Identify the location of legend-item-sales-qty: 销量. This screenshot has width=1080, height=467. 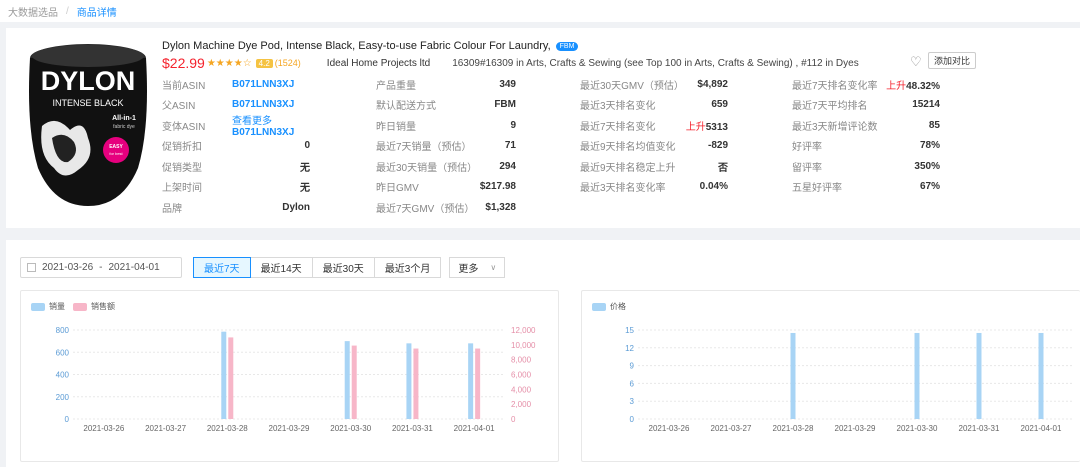
(48, 306).